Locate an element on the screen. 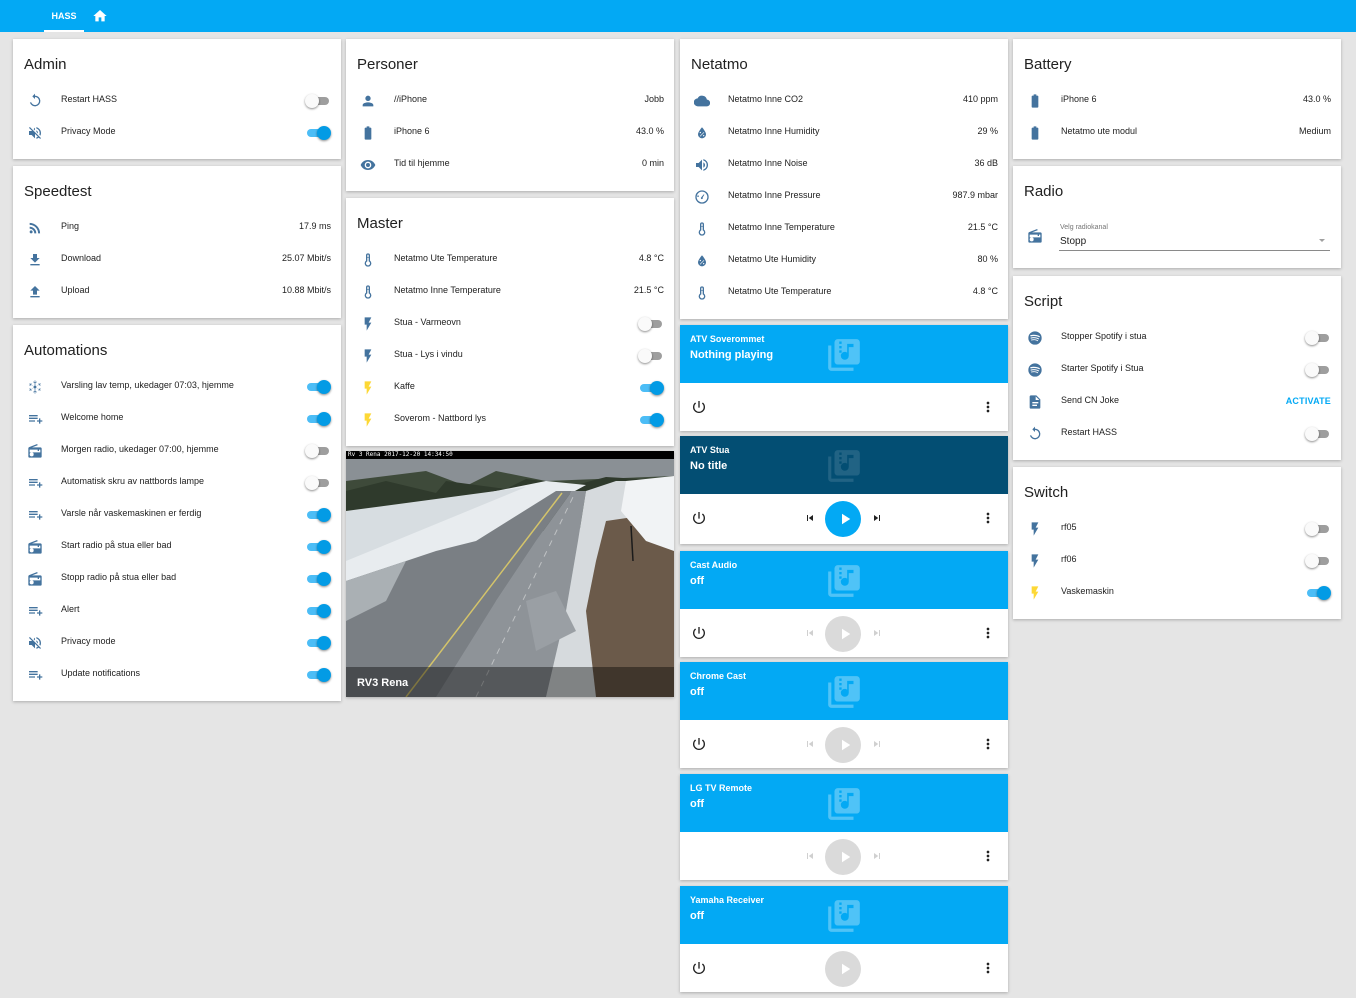 This screenshot has height=998, width=1356. script-row: Starter Spotify i Stua is located at coordinates (1177, 370).